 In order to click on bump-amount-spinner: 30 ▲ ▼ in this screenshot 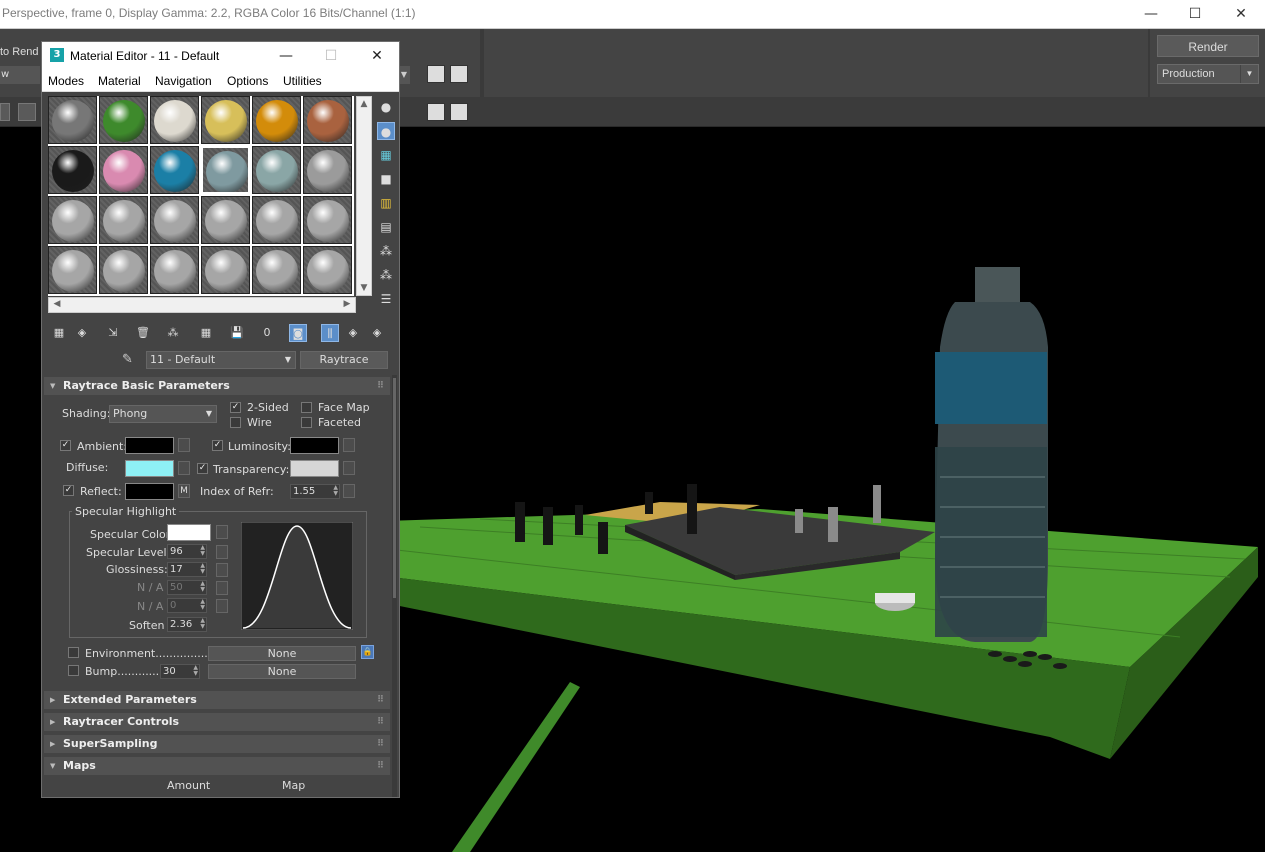, I will do `click(180, 671)`.